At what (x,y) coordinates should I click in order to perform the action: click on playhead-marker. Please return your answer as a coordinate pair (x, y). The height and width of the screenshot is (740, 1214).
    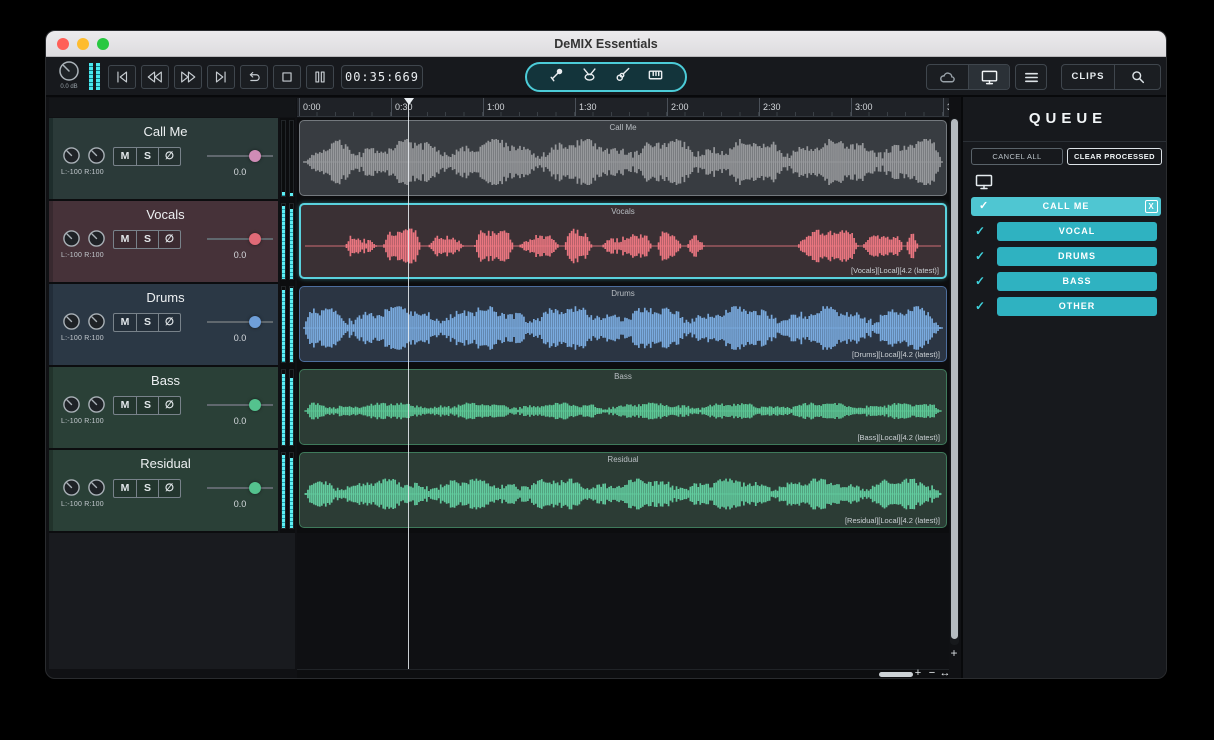
    Looking at the image, I should click on (409, 101).